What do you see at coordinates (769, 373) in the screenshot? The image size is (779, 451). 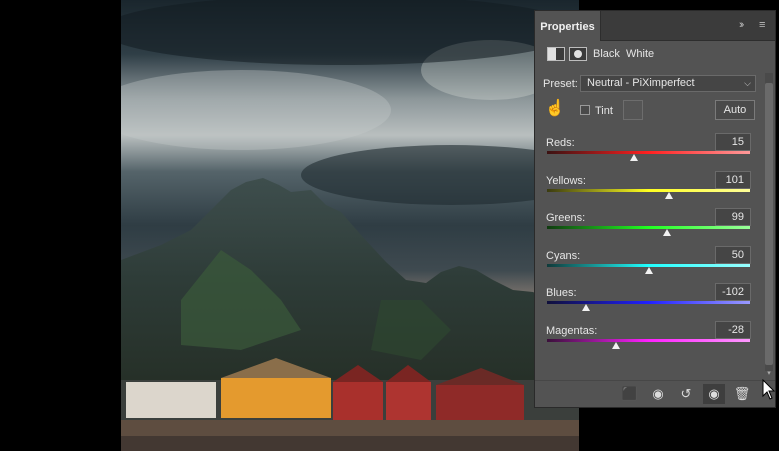 I see `scroll-down-icon: ▾` at bounding box center [769, 373].